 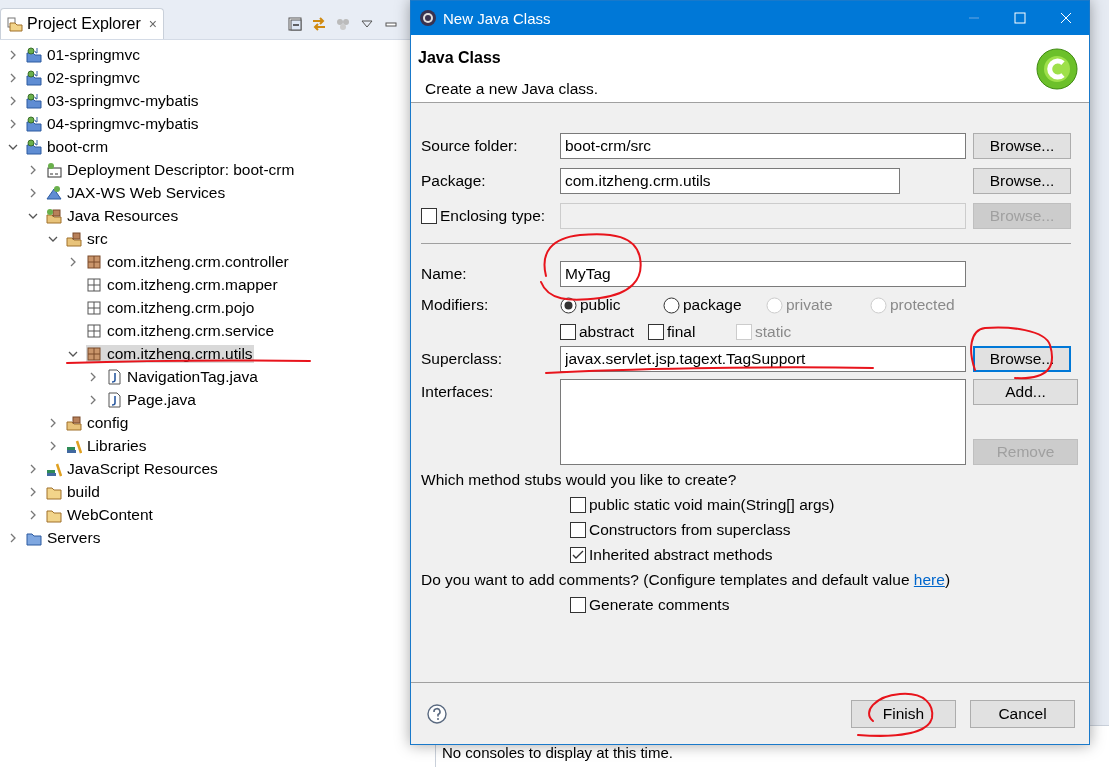 What do you see at coordinates (453, 180) in the screenshot?
I see `field-label: Package:` at bounding box center [453, 180].